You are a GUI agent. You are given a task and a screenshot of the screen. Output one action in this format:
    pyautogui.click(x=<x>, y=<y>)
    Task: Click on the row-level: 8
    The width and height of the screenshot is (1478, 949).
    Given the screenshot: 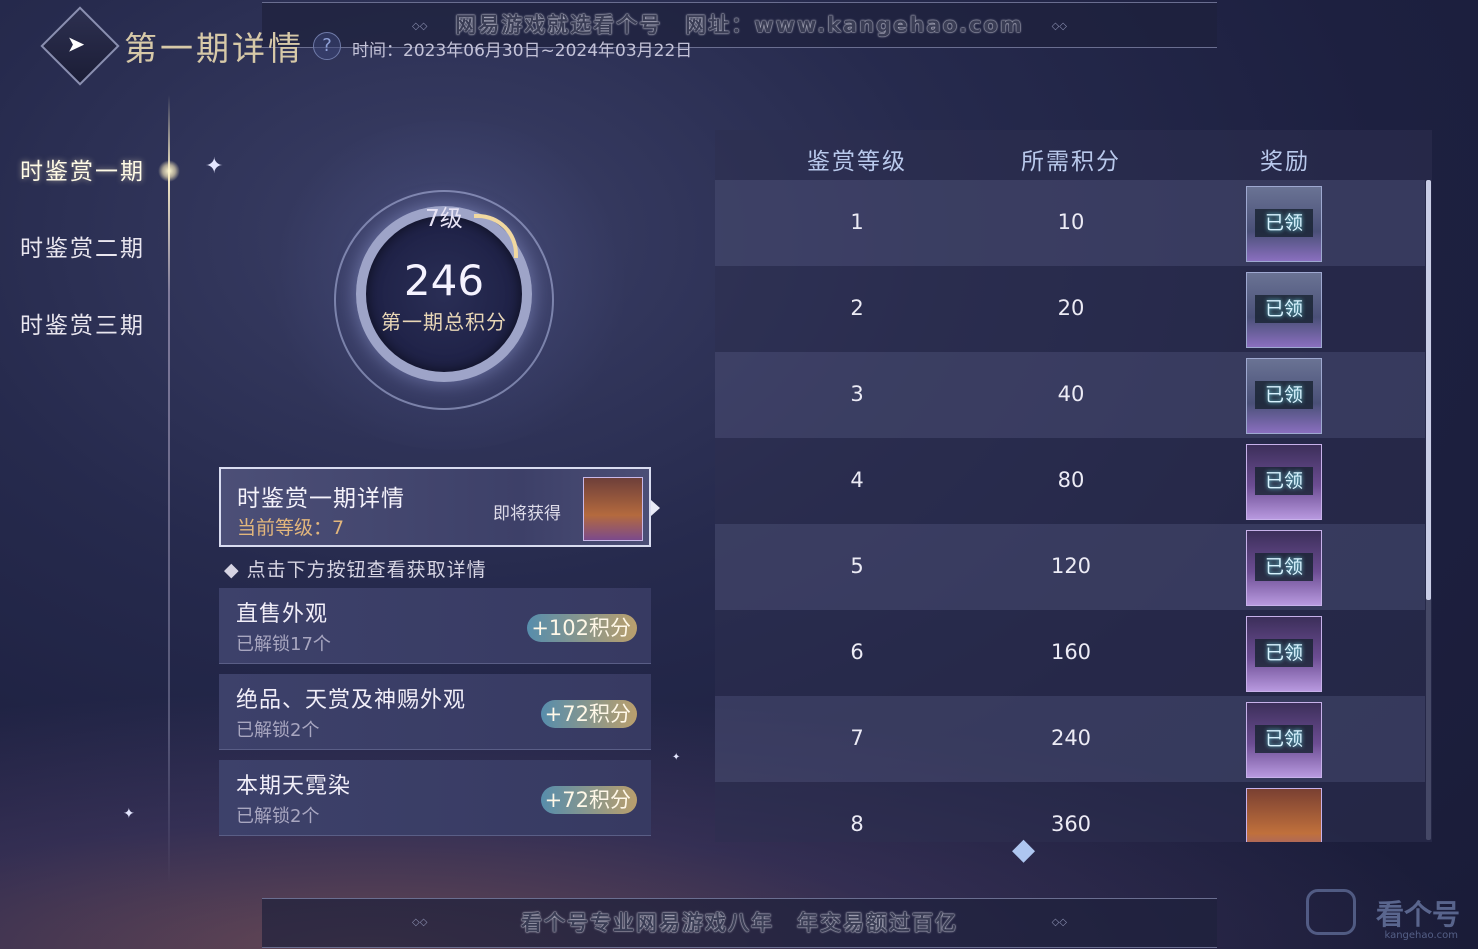 What is the action you would take?
    pyautogui.click(x=857, y=824)
    